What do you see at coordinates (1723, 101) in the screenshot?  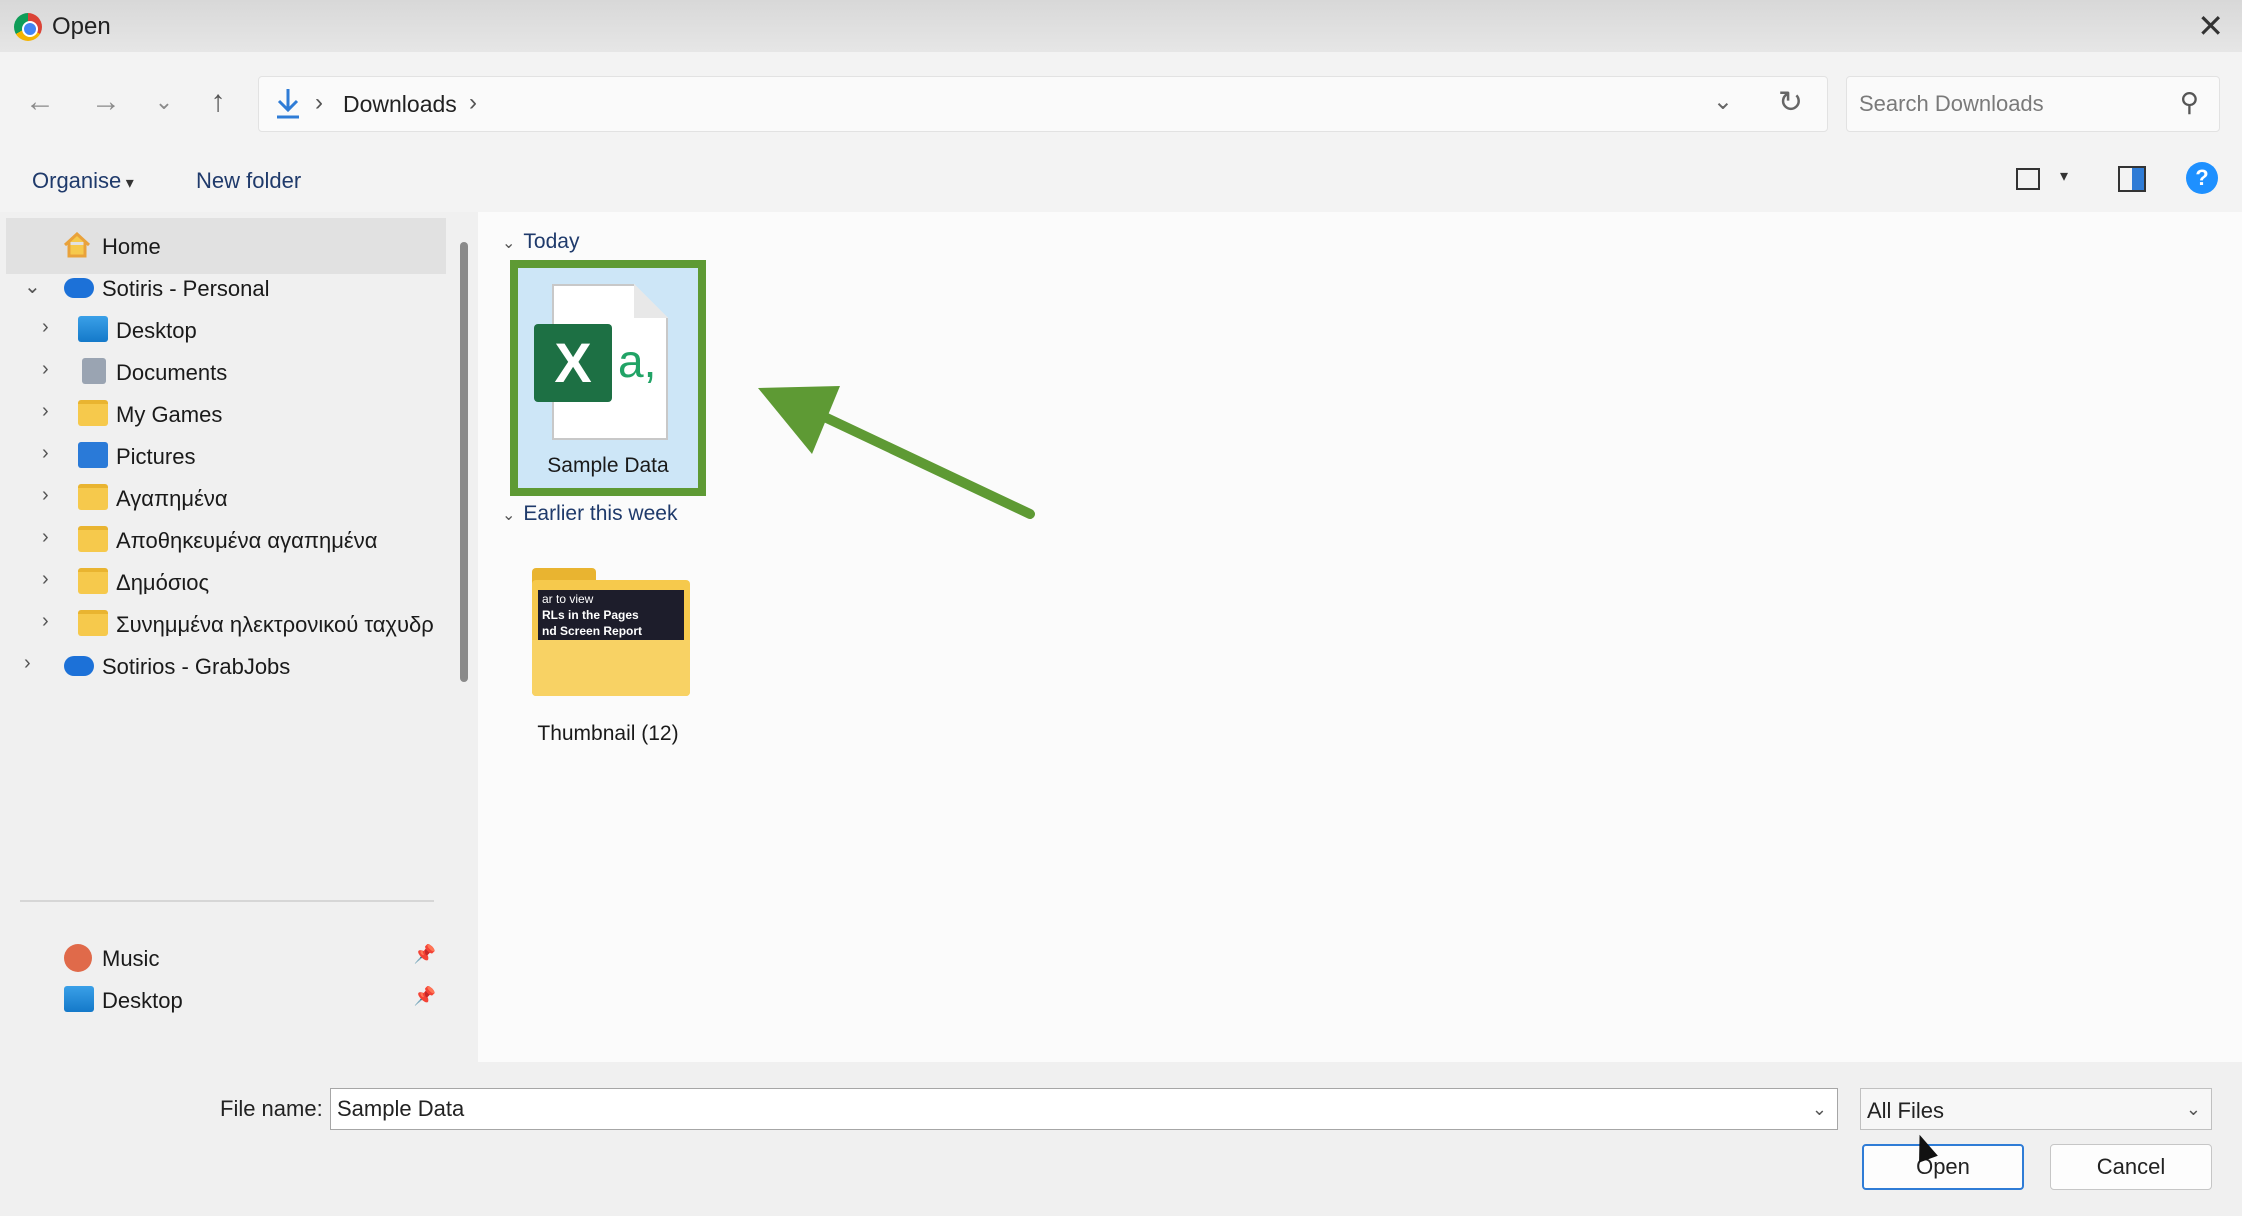 I see `address-dropdown-icon: ⌄` at bounding box center [1723, 101].